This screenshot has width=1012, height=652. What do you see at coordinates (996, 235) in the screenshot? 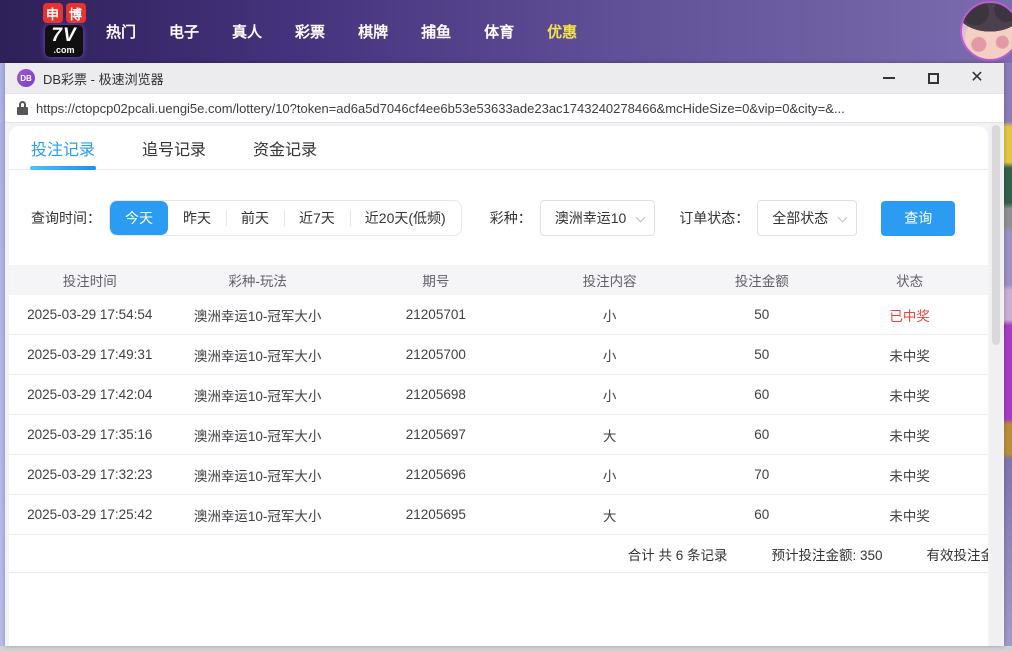
I see `scrollbar-thumb` at bounding box center [996, 235].